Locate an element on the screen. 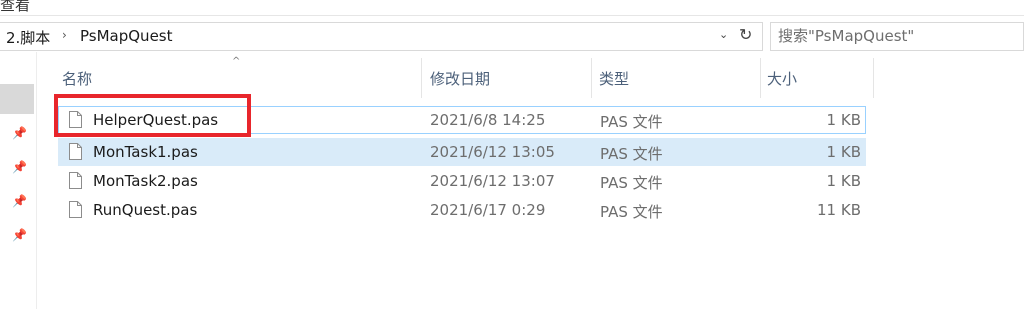  address-dropdown-icon: ⌄ is located at coordinates (723, 34).